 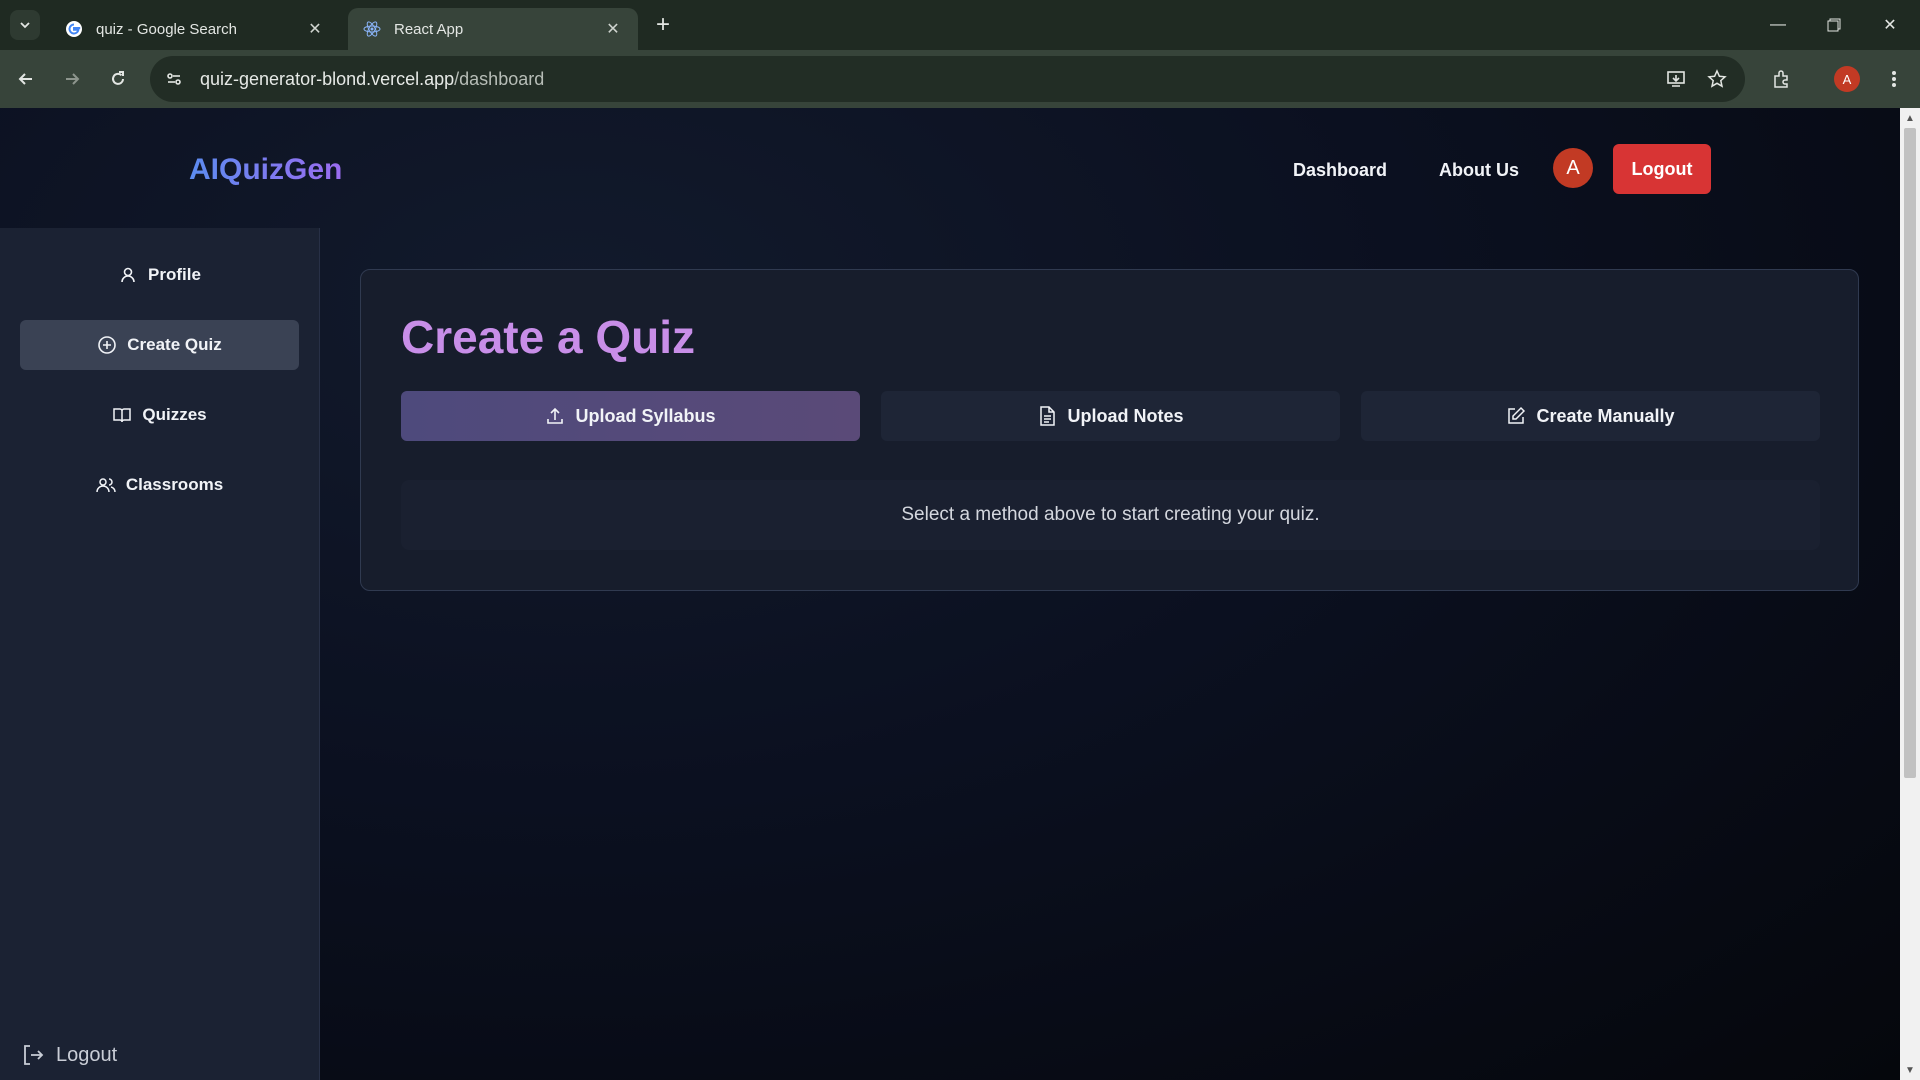 What do you see at coordinates (87, 1054) in the screenshot?
I see `sidebar-logout-label: Logout` at bounding box center [87, 1054].